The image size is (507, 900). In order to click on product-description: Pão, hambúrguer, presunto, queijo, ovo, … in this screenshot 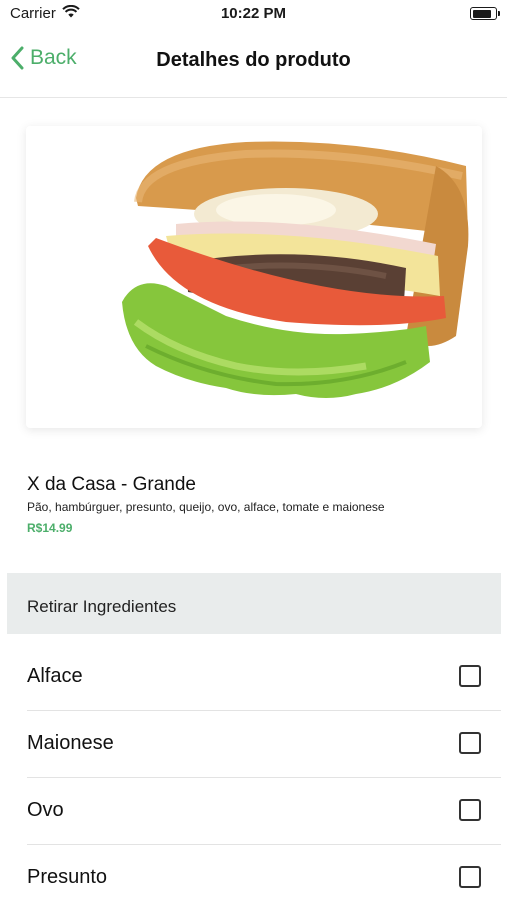, I will do `click(206, 507)`.